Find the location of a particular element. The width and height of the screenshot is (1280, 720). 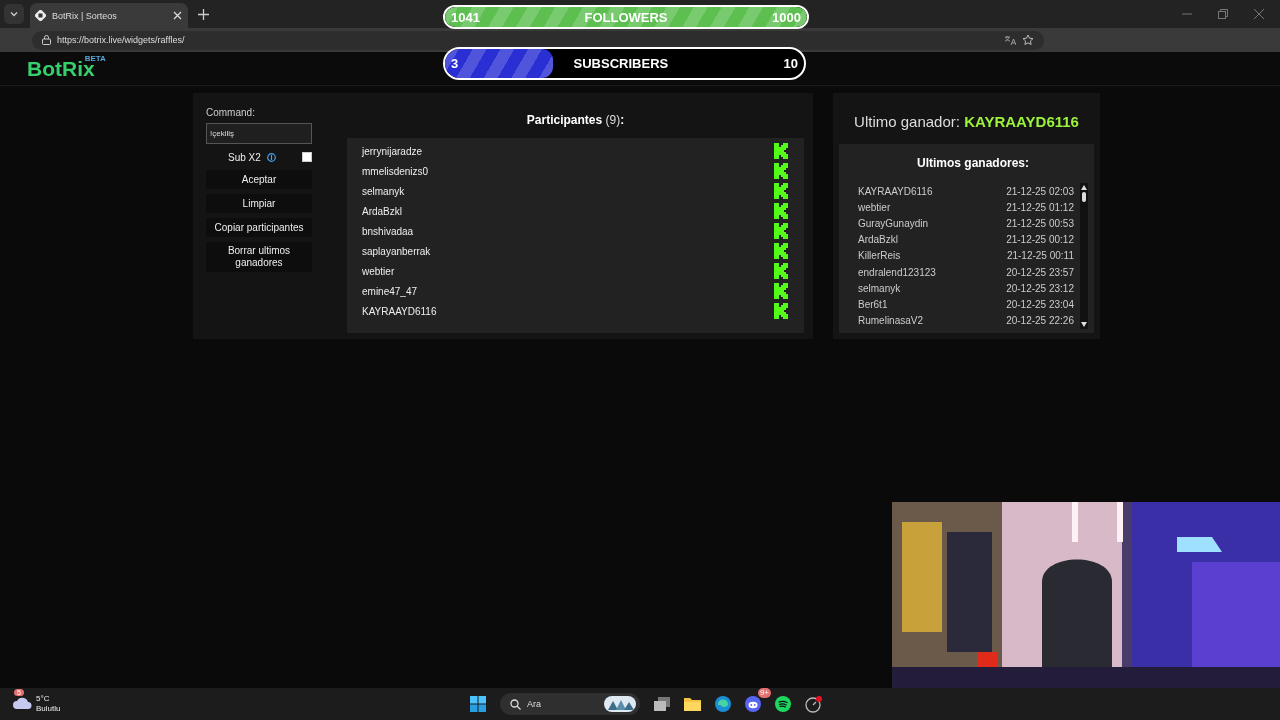

goal-target: 1000 is located at coordinates (786, 17).